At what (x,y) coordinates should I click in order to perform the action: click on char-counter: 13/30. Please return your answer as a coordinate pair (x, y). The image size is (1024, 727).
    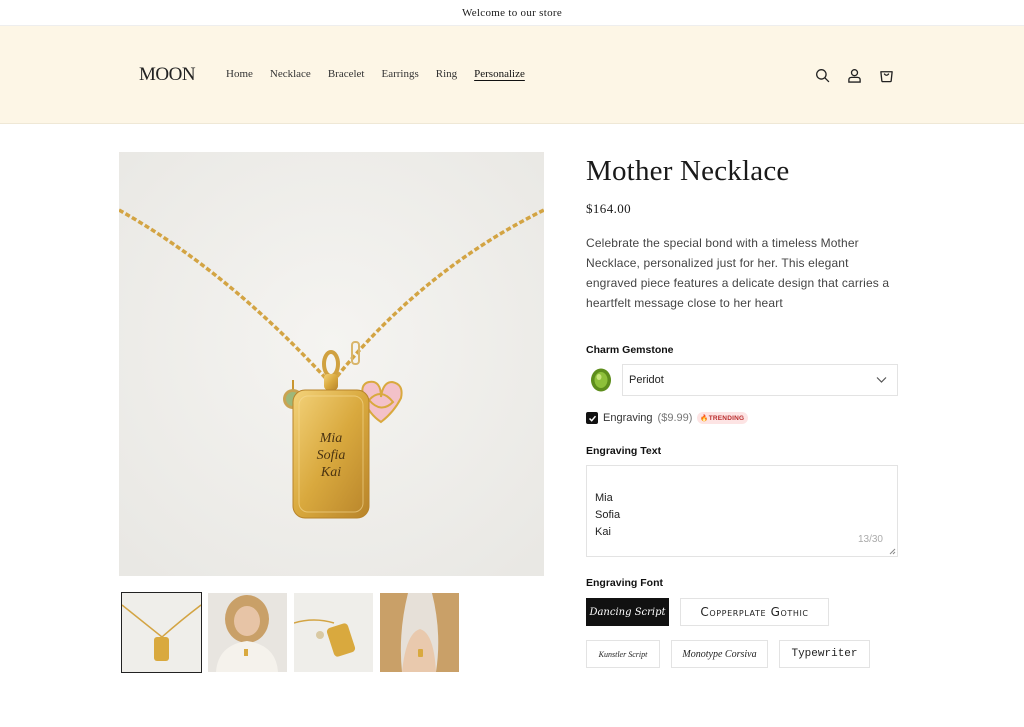
    Looking at the image, I should click on (870, 539).